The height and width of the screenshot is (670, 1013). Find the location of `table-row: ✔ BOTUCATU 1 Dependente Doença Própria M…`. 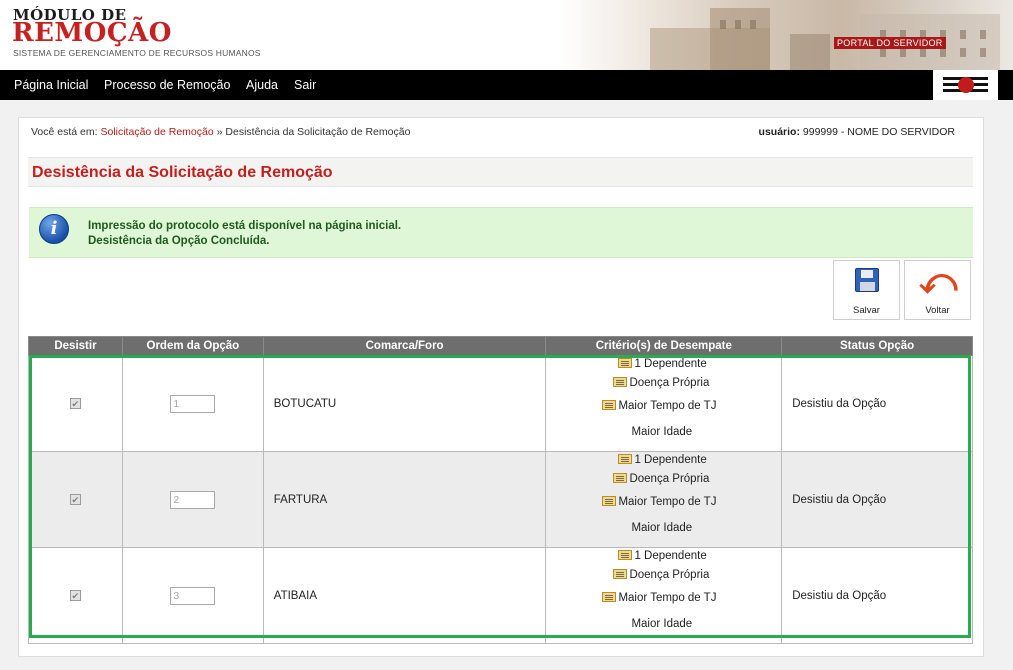

table-row: ✔ BOTUCATU 1 Dependente Doença Própria M… is located at coordinates (500, 403).